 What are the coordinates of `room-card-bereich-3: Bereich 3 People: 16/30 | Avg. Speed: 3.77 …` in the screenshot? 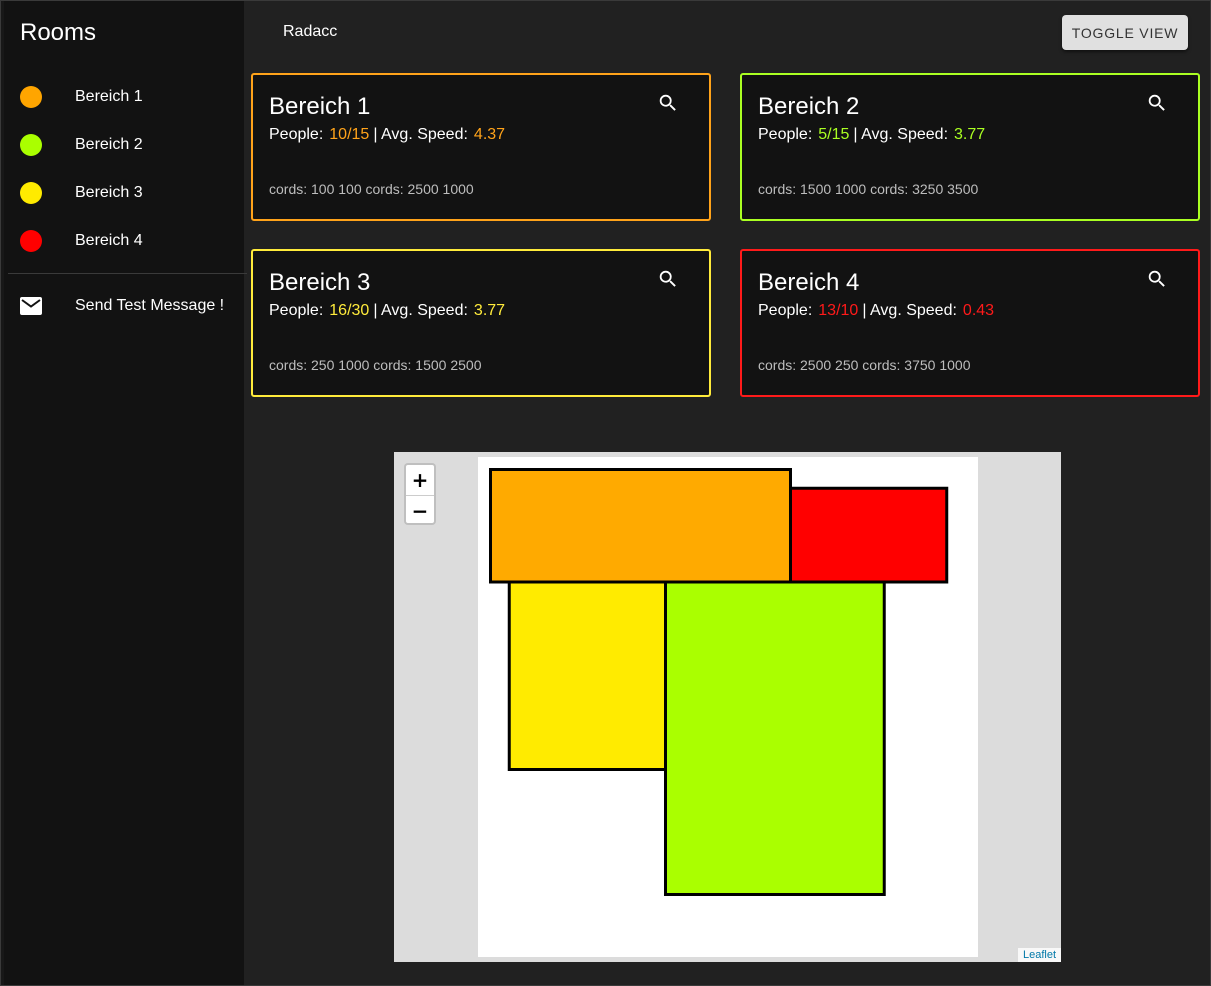 It's located at (481, 323).